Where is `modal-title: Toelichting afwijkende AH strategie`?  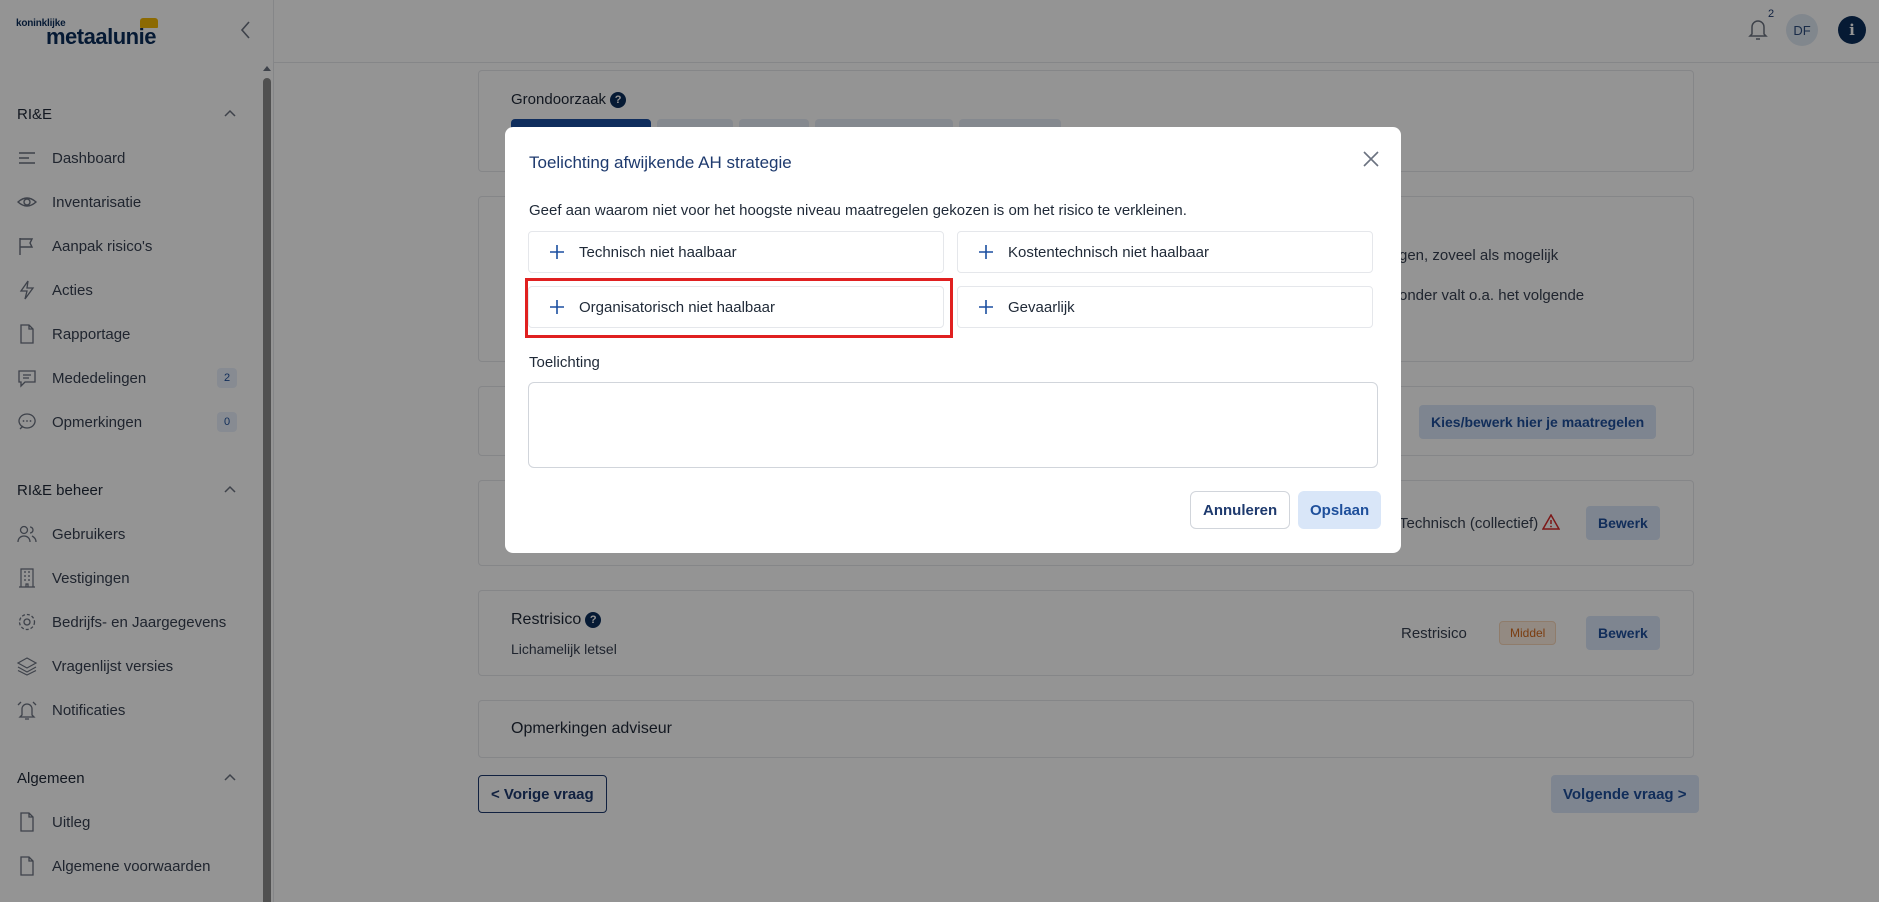
modal-title: Toelichting afwijkende AH strategie is located at coordinates (660, 162).